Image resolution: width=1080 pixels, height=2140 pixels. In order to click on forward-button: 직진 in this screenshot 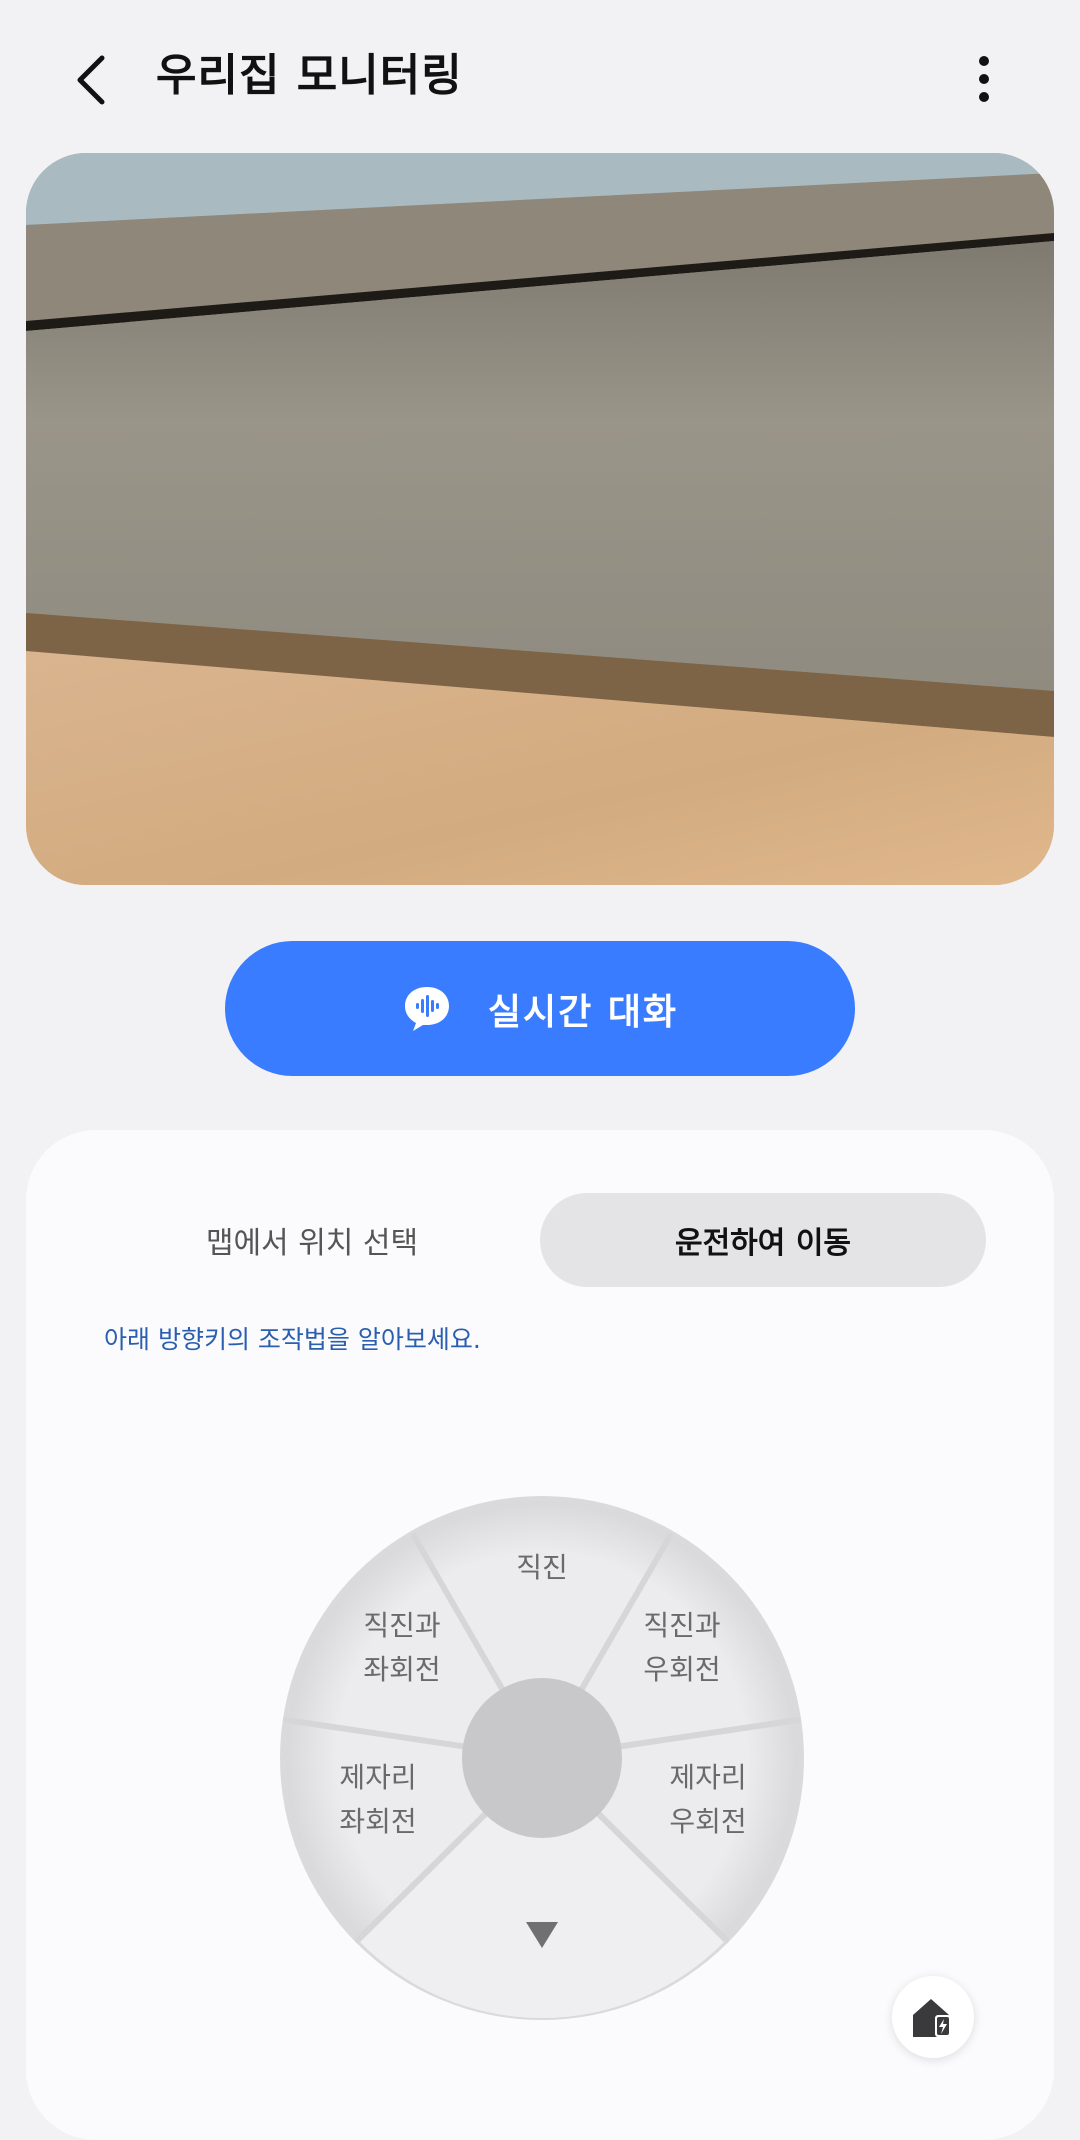, I will do `click(542, 1568)`.